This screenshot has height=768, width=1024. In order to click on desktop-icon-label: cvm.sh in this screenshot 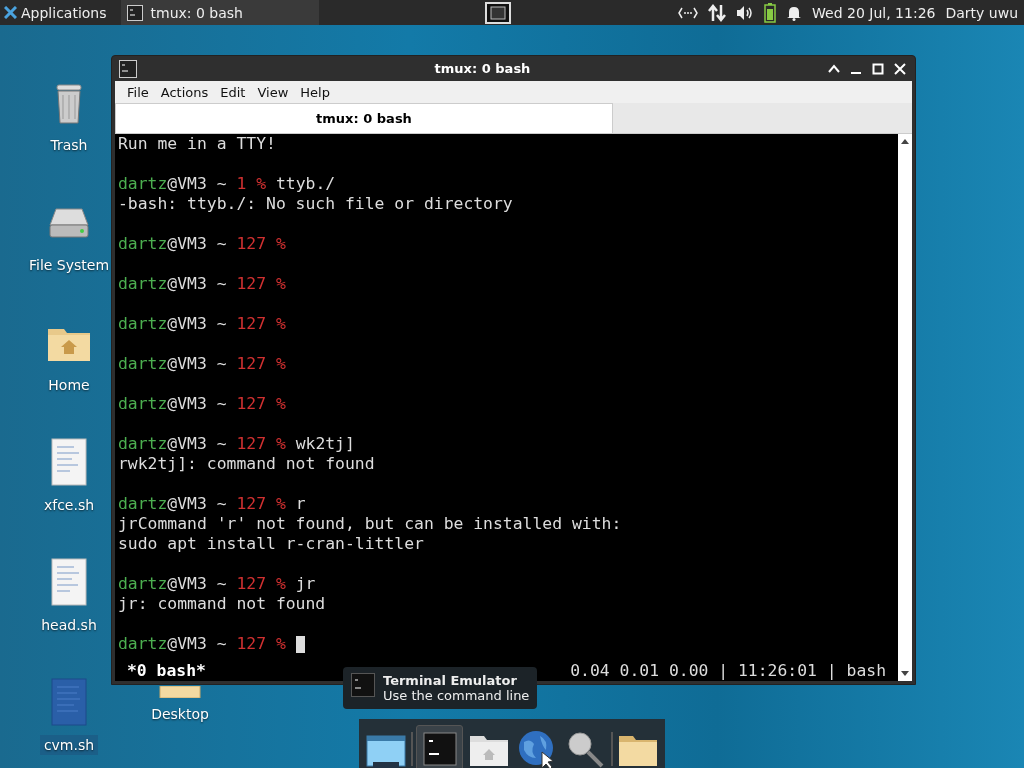, I will do `click(69, 745)`.